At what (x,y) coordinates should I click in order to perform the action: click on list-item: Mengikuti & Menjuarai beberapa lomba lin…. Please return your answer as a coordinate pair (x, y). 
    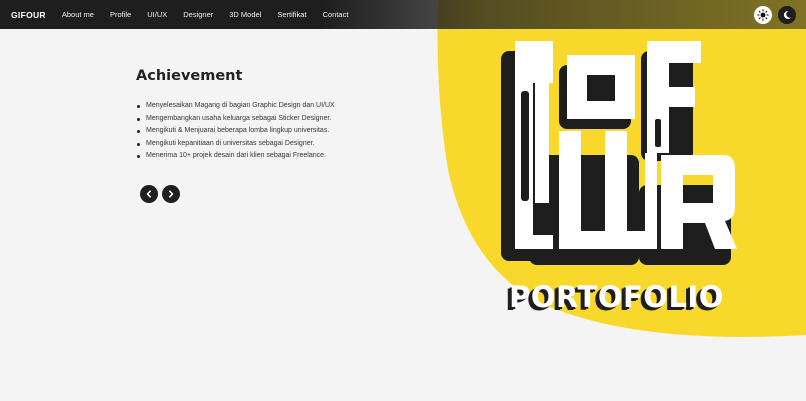
    Looking at the image, I should click on (236, 131).